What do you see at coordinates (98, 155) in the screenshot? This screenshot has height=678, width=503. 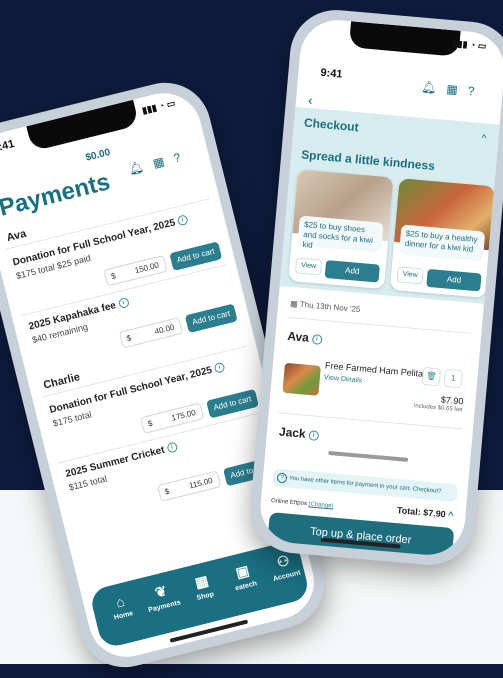 I see `balance: $0.00` at bounding box center [98, 155].